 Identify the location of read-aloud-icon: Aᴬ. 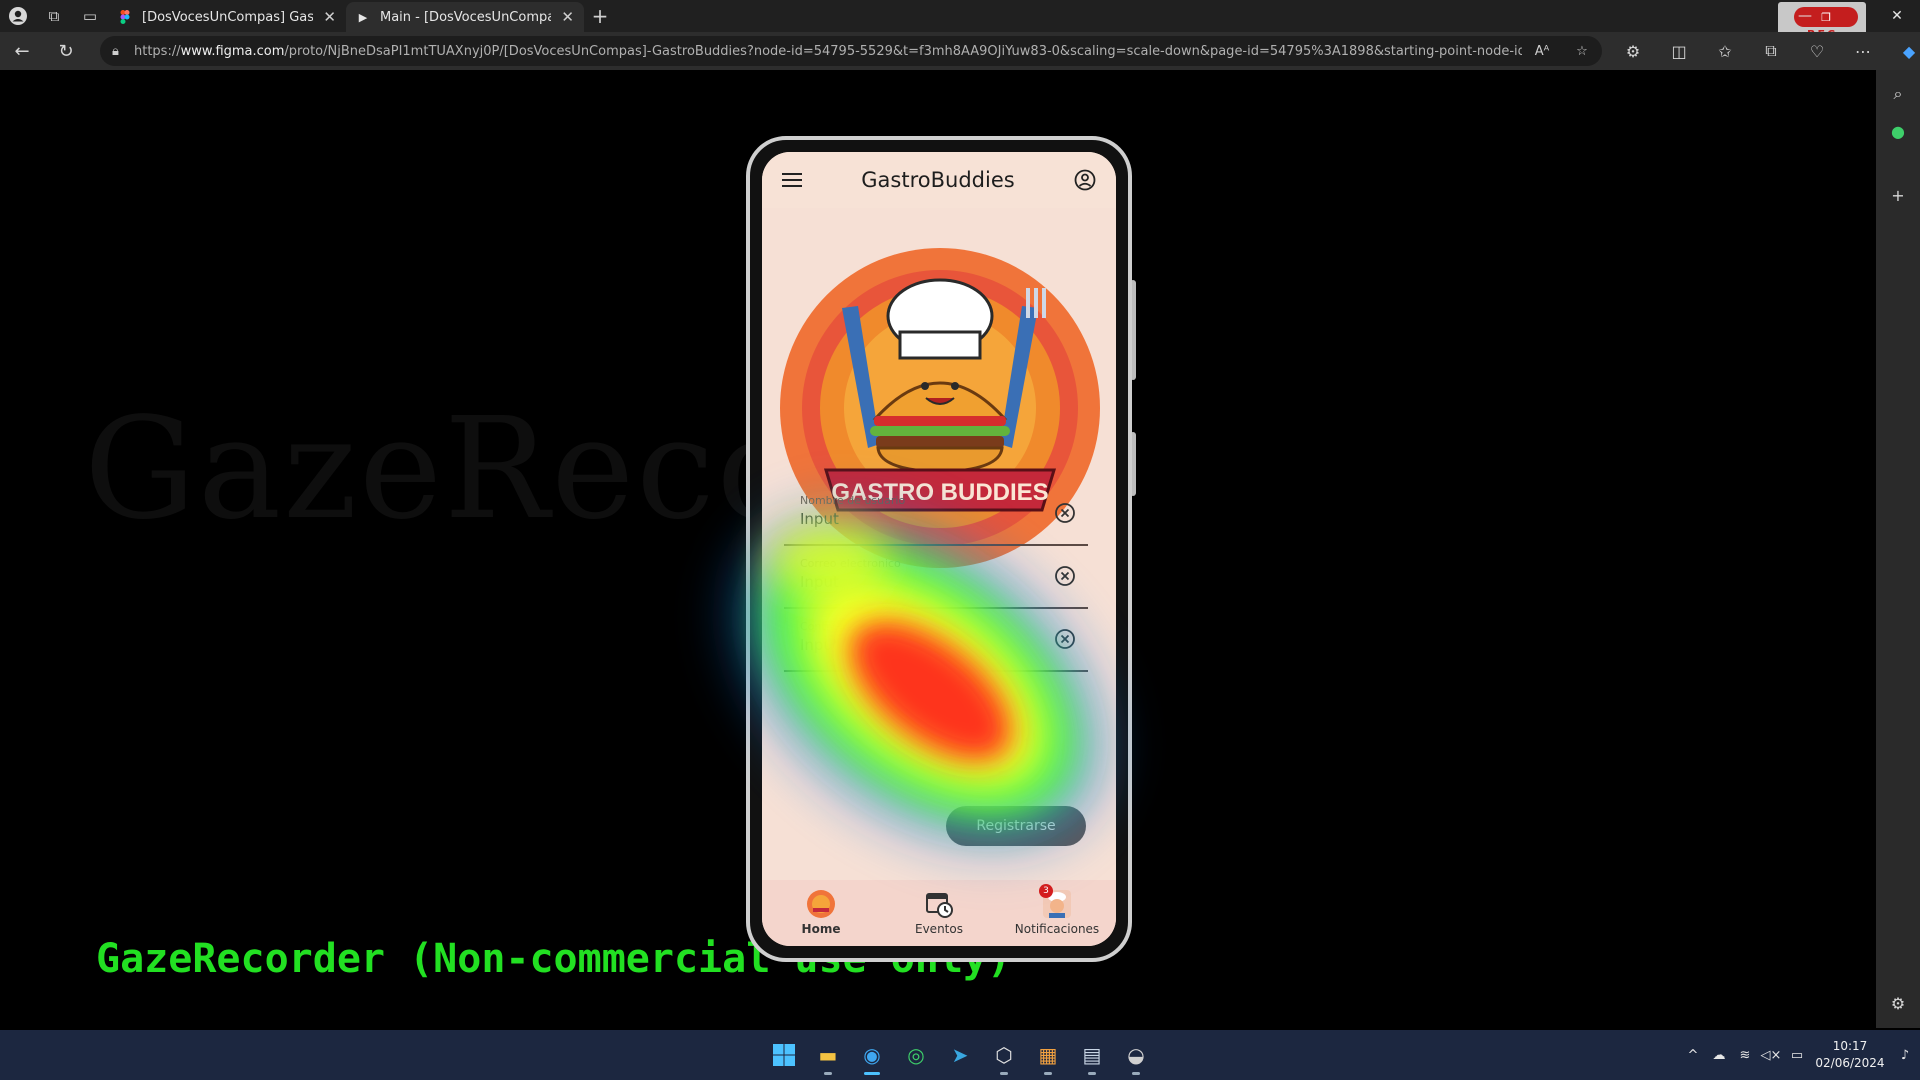
(1542, 51).